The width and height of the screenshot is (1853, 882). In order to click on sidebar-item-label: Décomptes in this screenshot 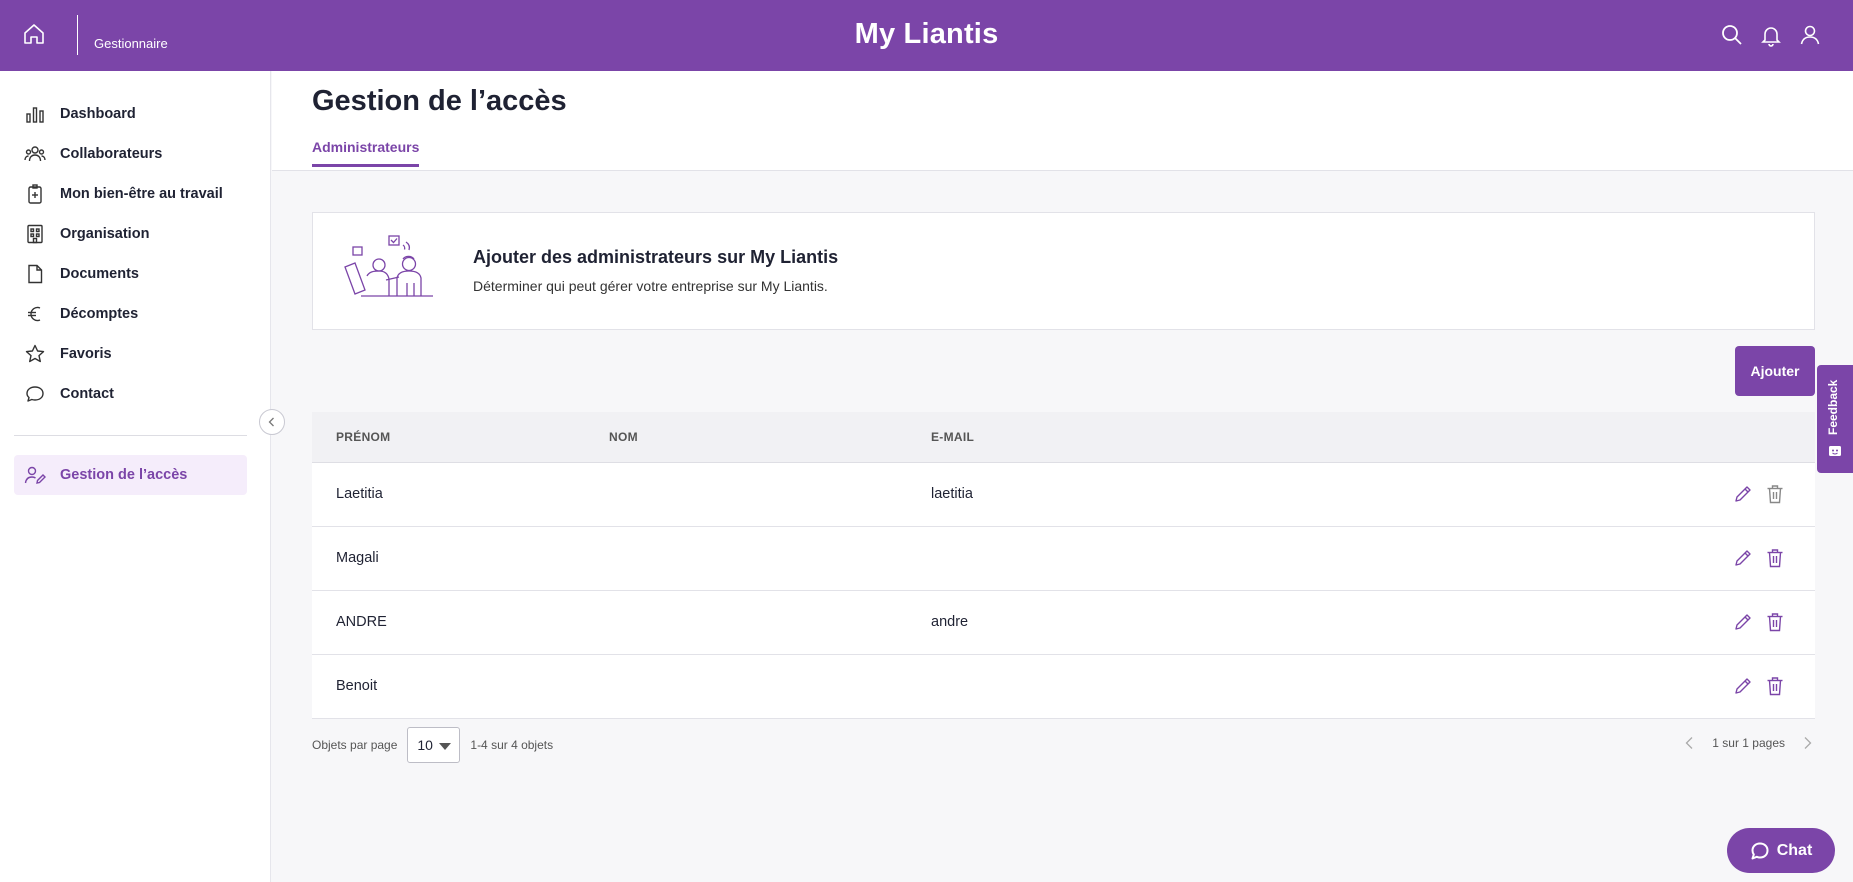, I will do `click(99, 314)`.